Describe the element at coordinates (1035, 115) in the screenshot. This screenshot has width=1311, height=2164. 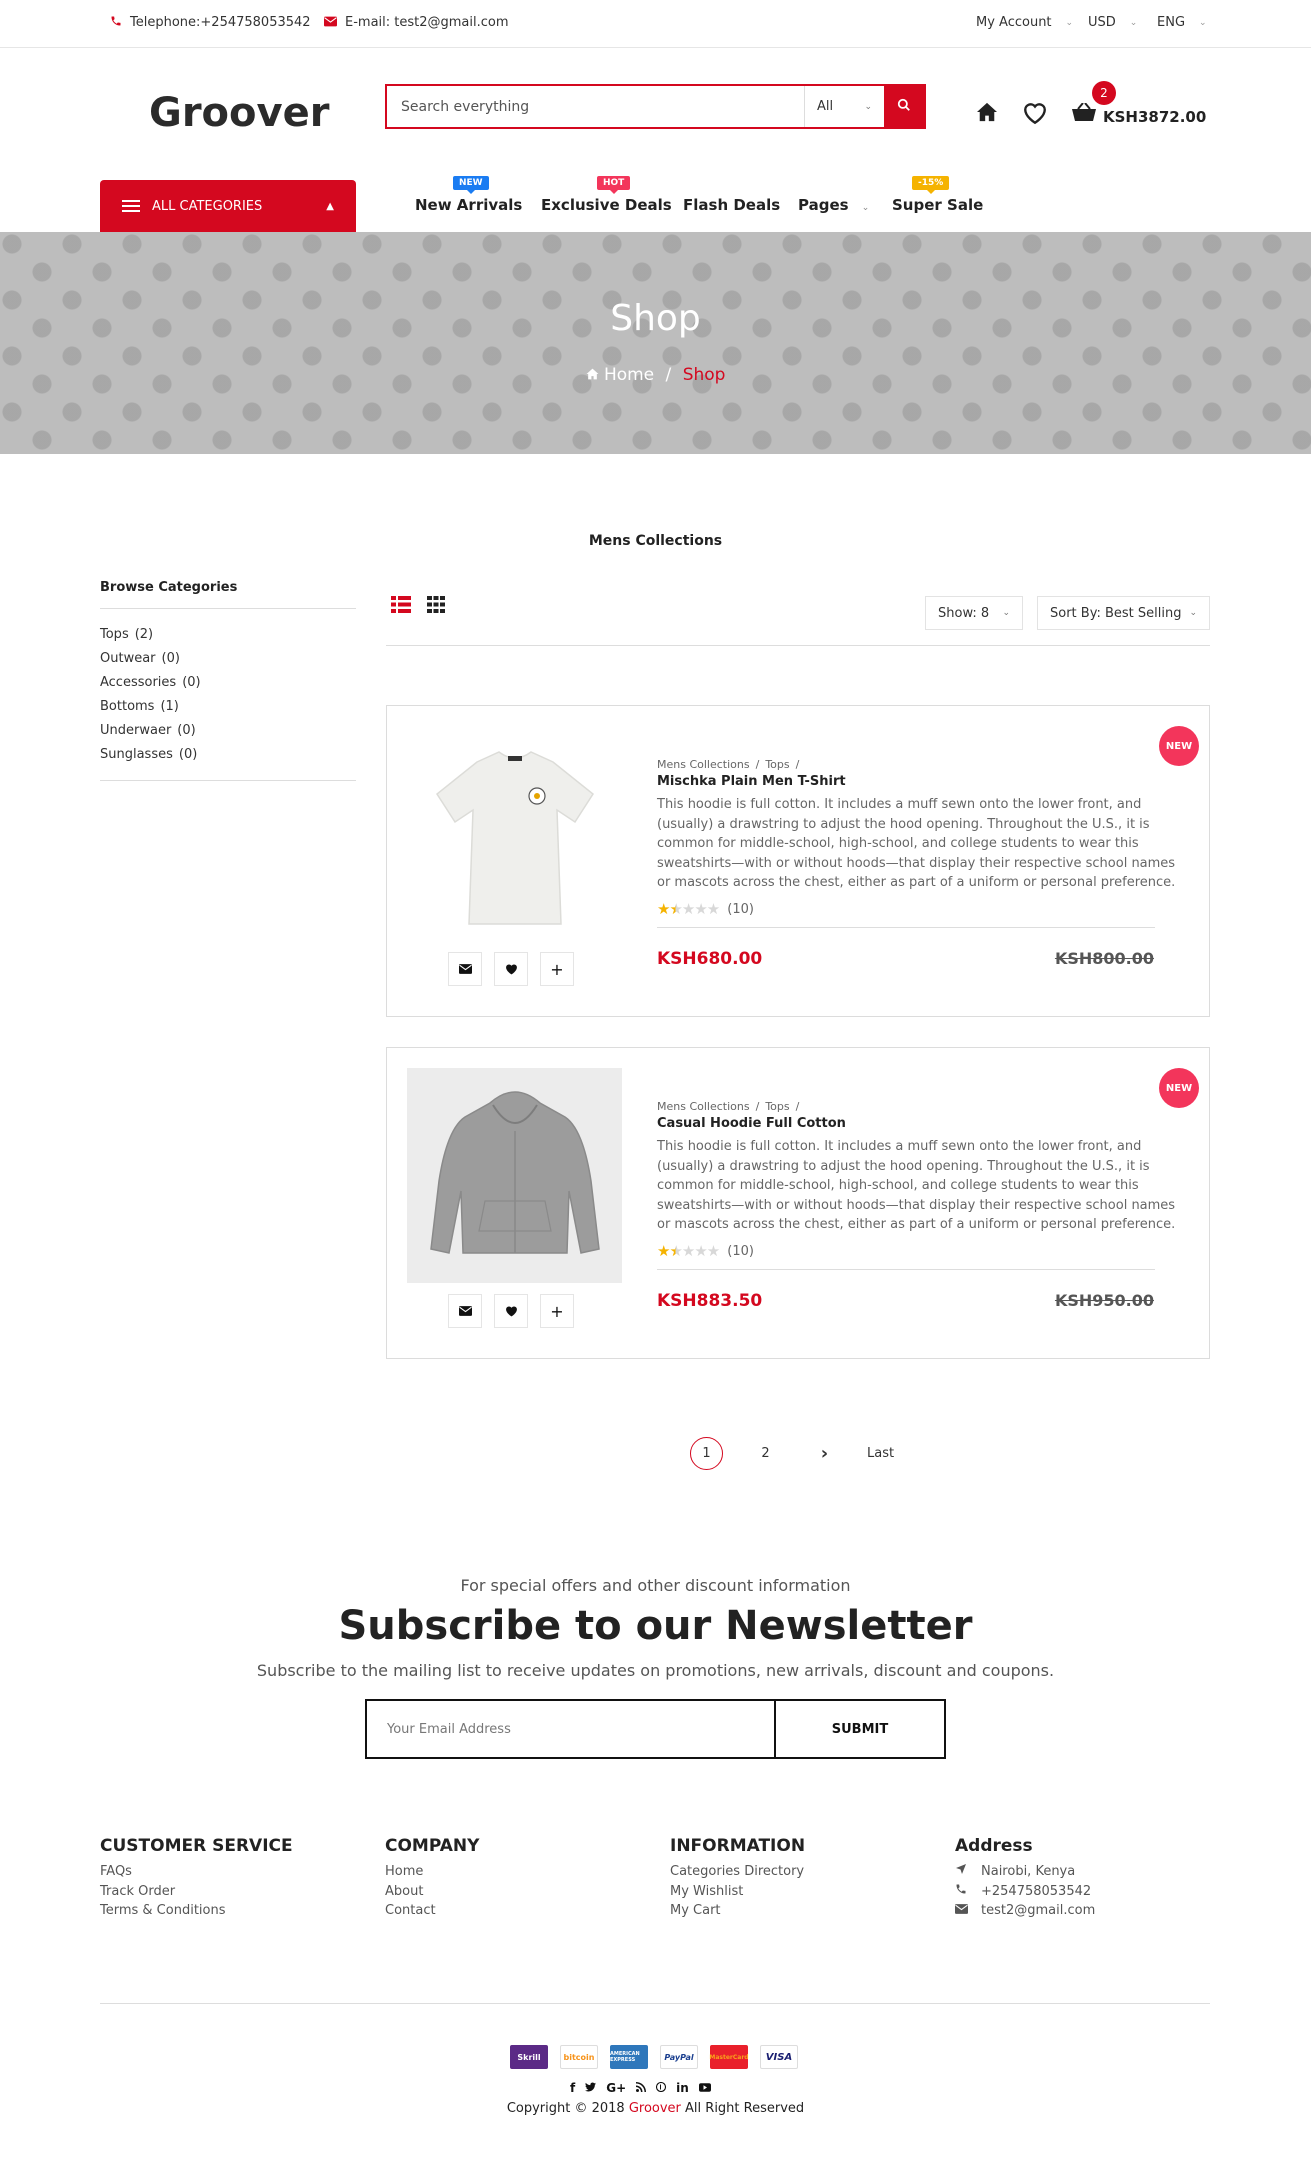
I see `wishlist-heart-icon` at that location.